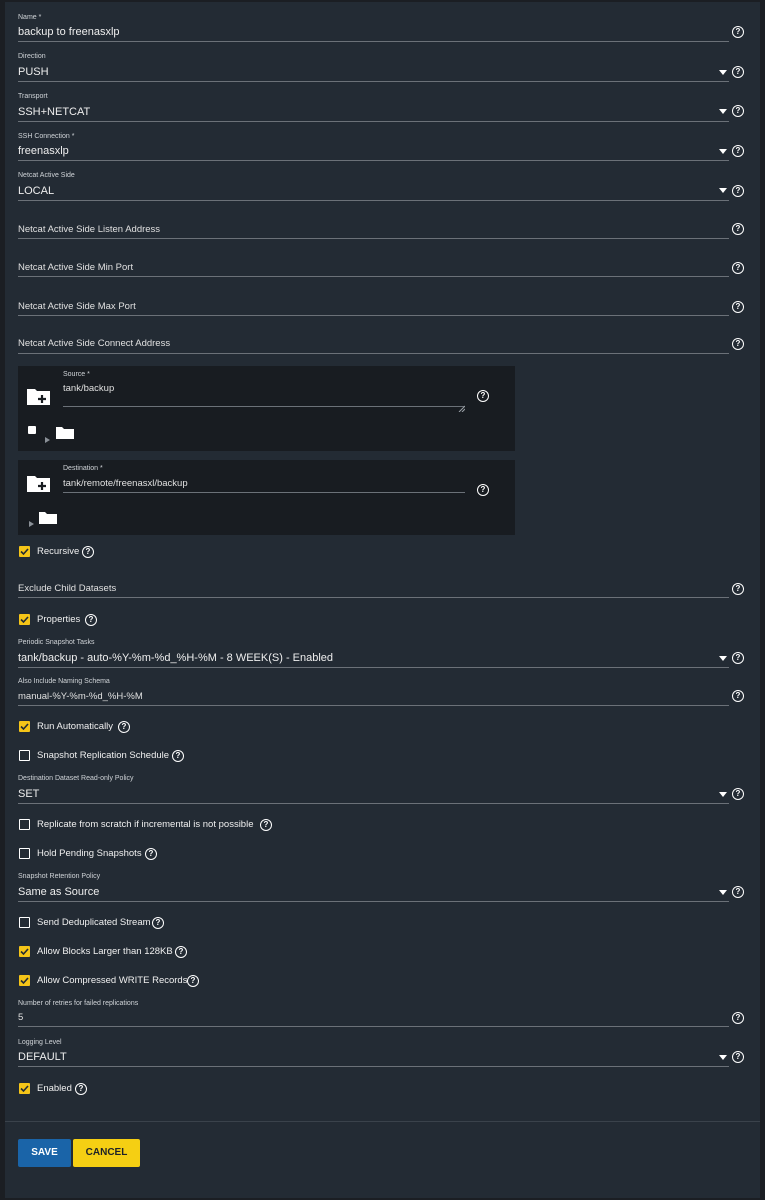 The height and width of the screenshot is (1200, 765). Describe the element at coordinates (44, 1153) in the screenshot. I see `save-button: SAVE` at that location.